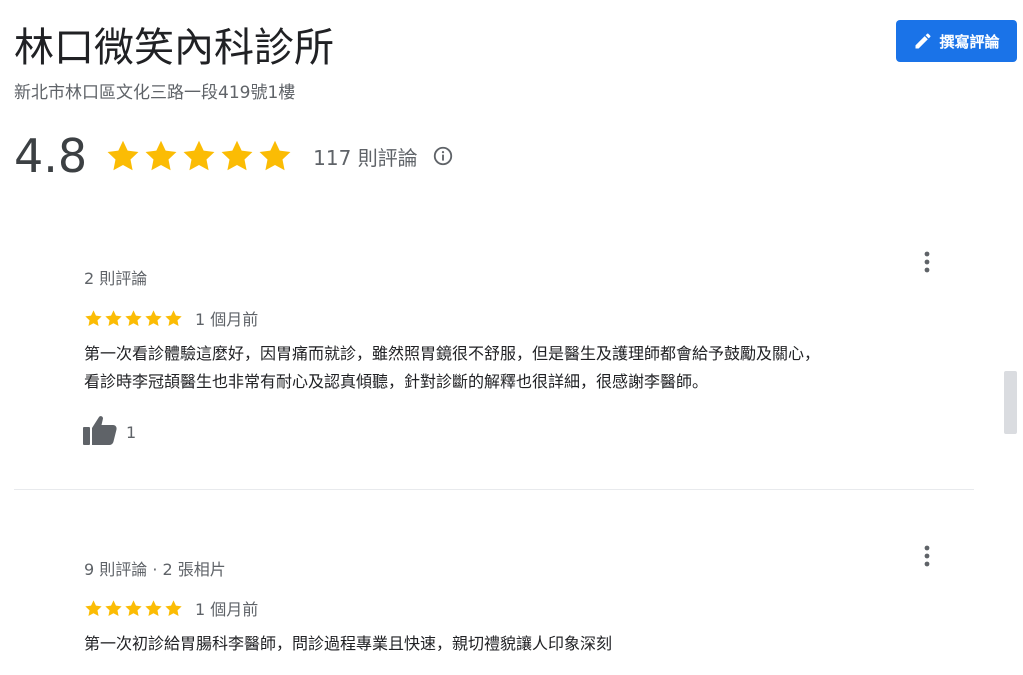 This screenshot has width=1023, height=675. Describe the element at coordinates (969, 41) in the screenshot. I see `write-review-label: 撰寫評論` at that location.